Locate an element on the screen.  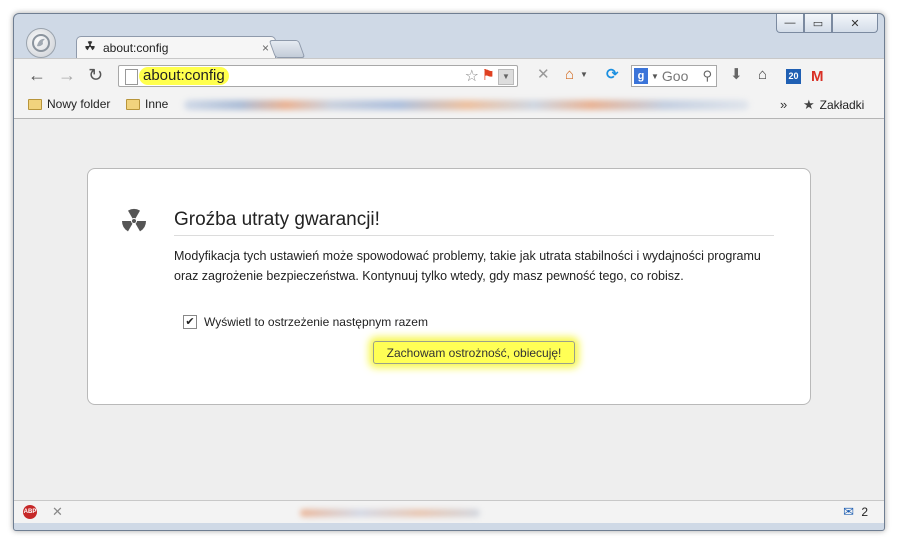
bookmark-folder-inne: Inne is located at coordinates (147, 104).